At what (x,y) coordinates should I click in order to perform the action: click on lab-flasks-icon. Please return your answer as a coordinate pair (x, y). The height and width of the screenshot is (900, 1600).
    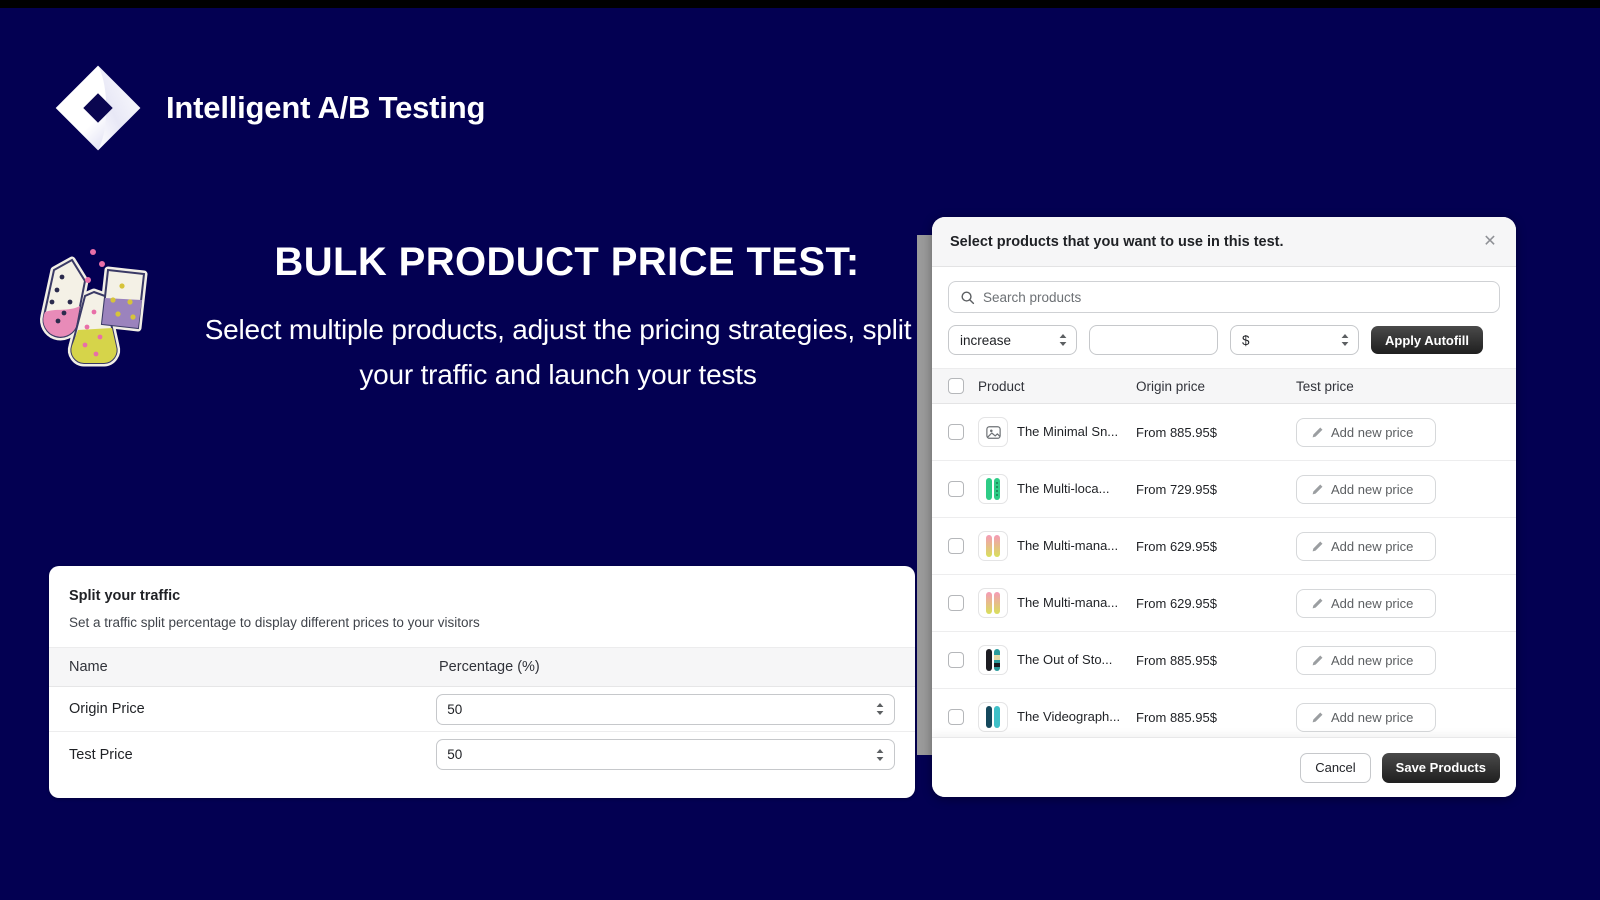
    Looking at the image, I should click on (94, 308).